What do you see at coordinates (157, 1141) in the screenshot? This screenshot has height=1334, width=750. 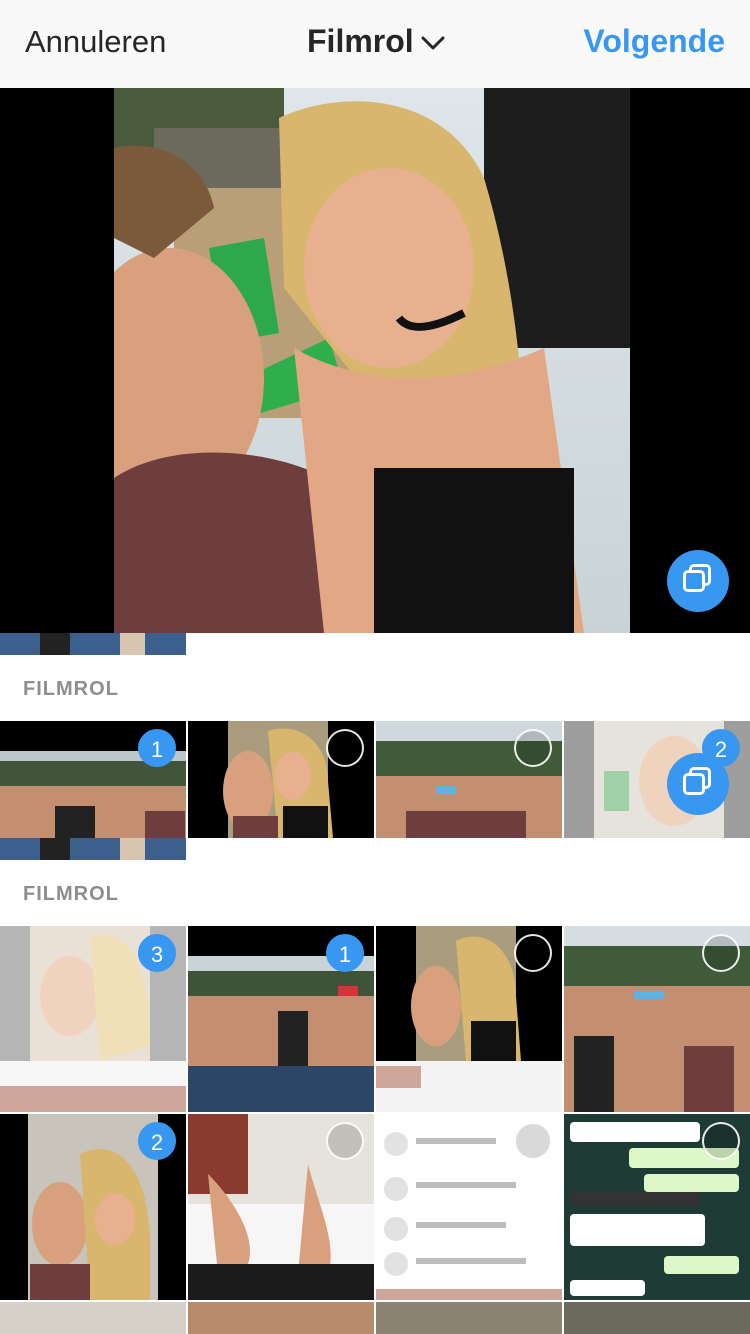 I see `selection-badge: 2` at bounding box center [157, 1141].